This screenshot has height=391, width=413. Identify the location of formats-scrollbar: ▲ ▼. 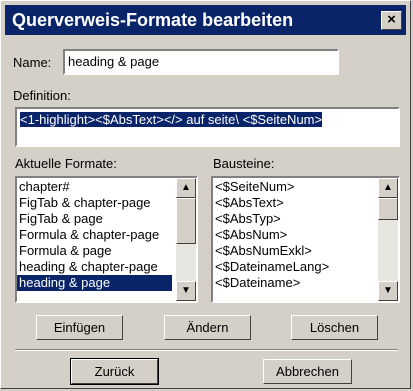
(186, 239).